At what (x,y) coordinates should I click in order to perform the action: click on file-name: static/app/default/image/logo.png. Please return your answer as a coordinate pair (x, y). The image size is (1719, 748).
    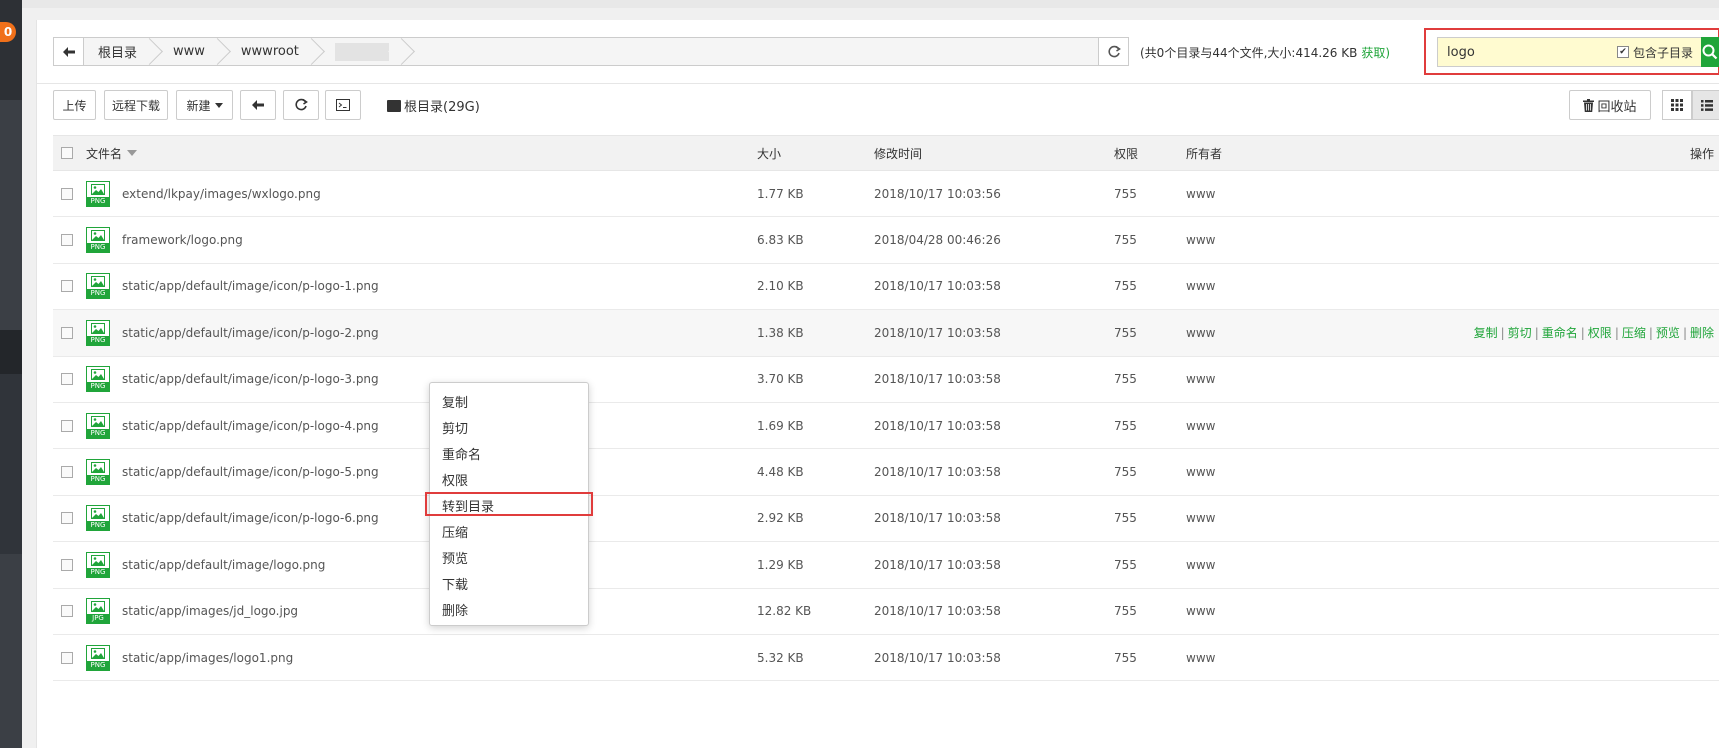
    Looking at the image, I should click on (223, 565).